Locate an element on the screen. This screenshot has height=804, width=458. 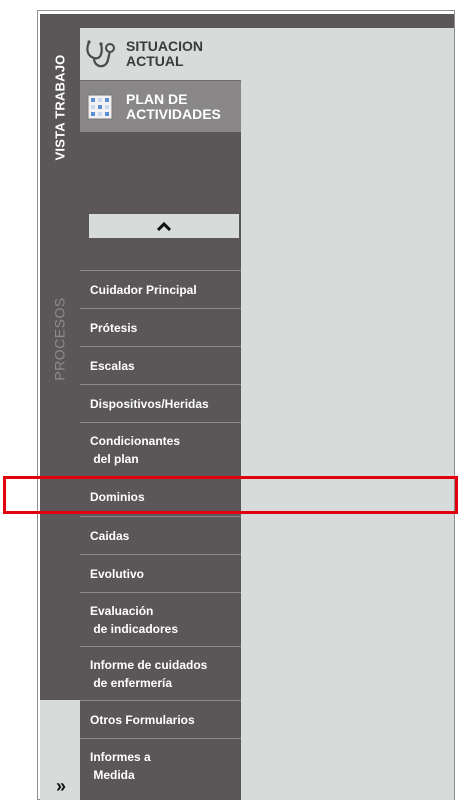
menu-item-label: Informes a Medida is located at coordinates (120, 765).